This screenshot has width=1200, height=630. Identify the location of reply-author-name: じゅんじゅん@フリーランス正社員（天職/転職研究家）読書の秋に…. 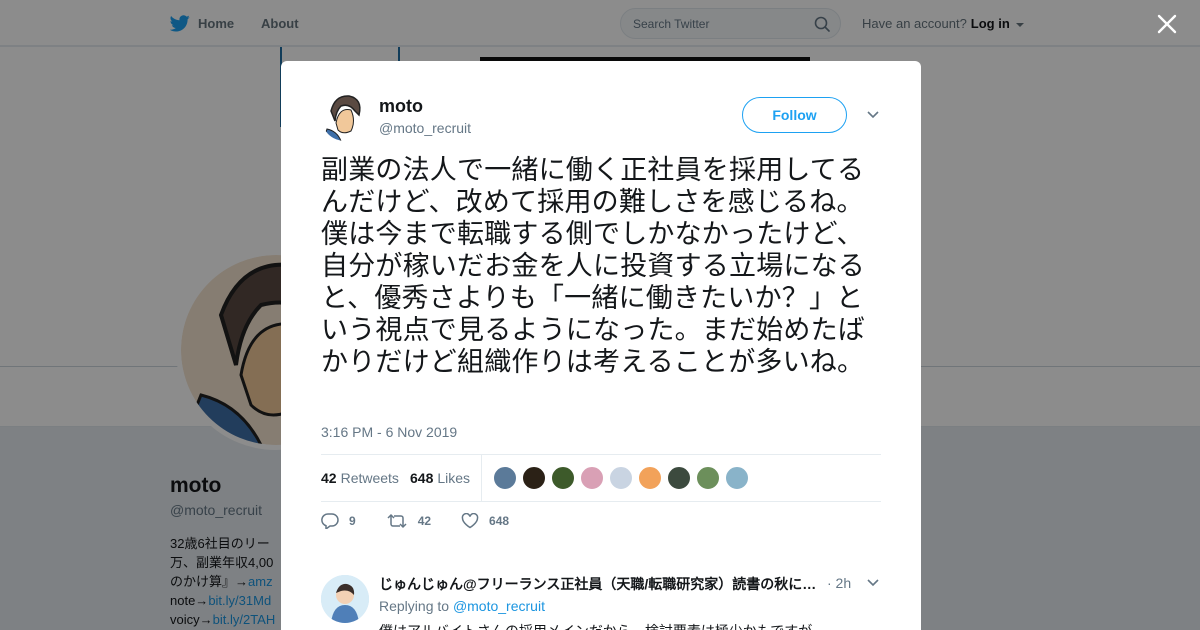
(601, 584).